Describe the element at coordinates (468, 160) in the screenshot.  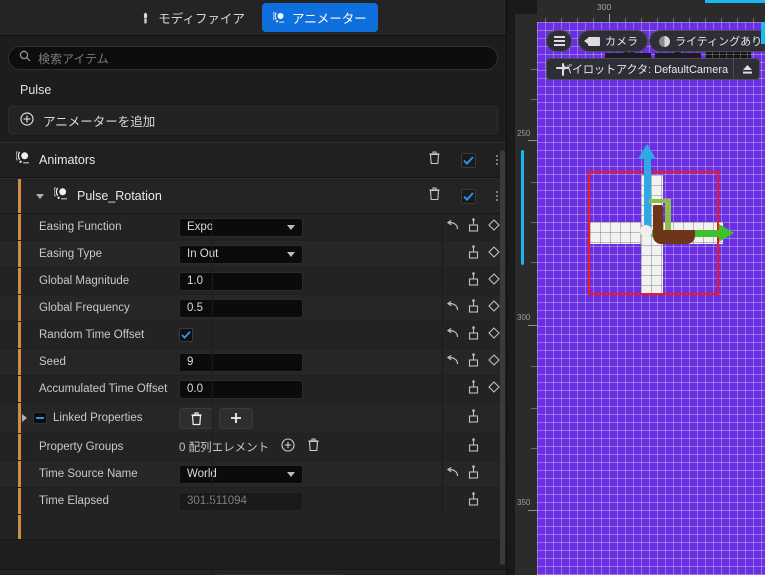
I see `group-enabled-checkbox-animators` at that location.